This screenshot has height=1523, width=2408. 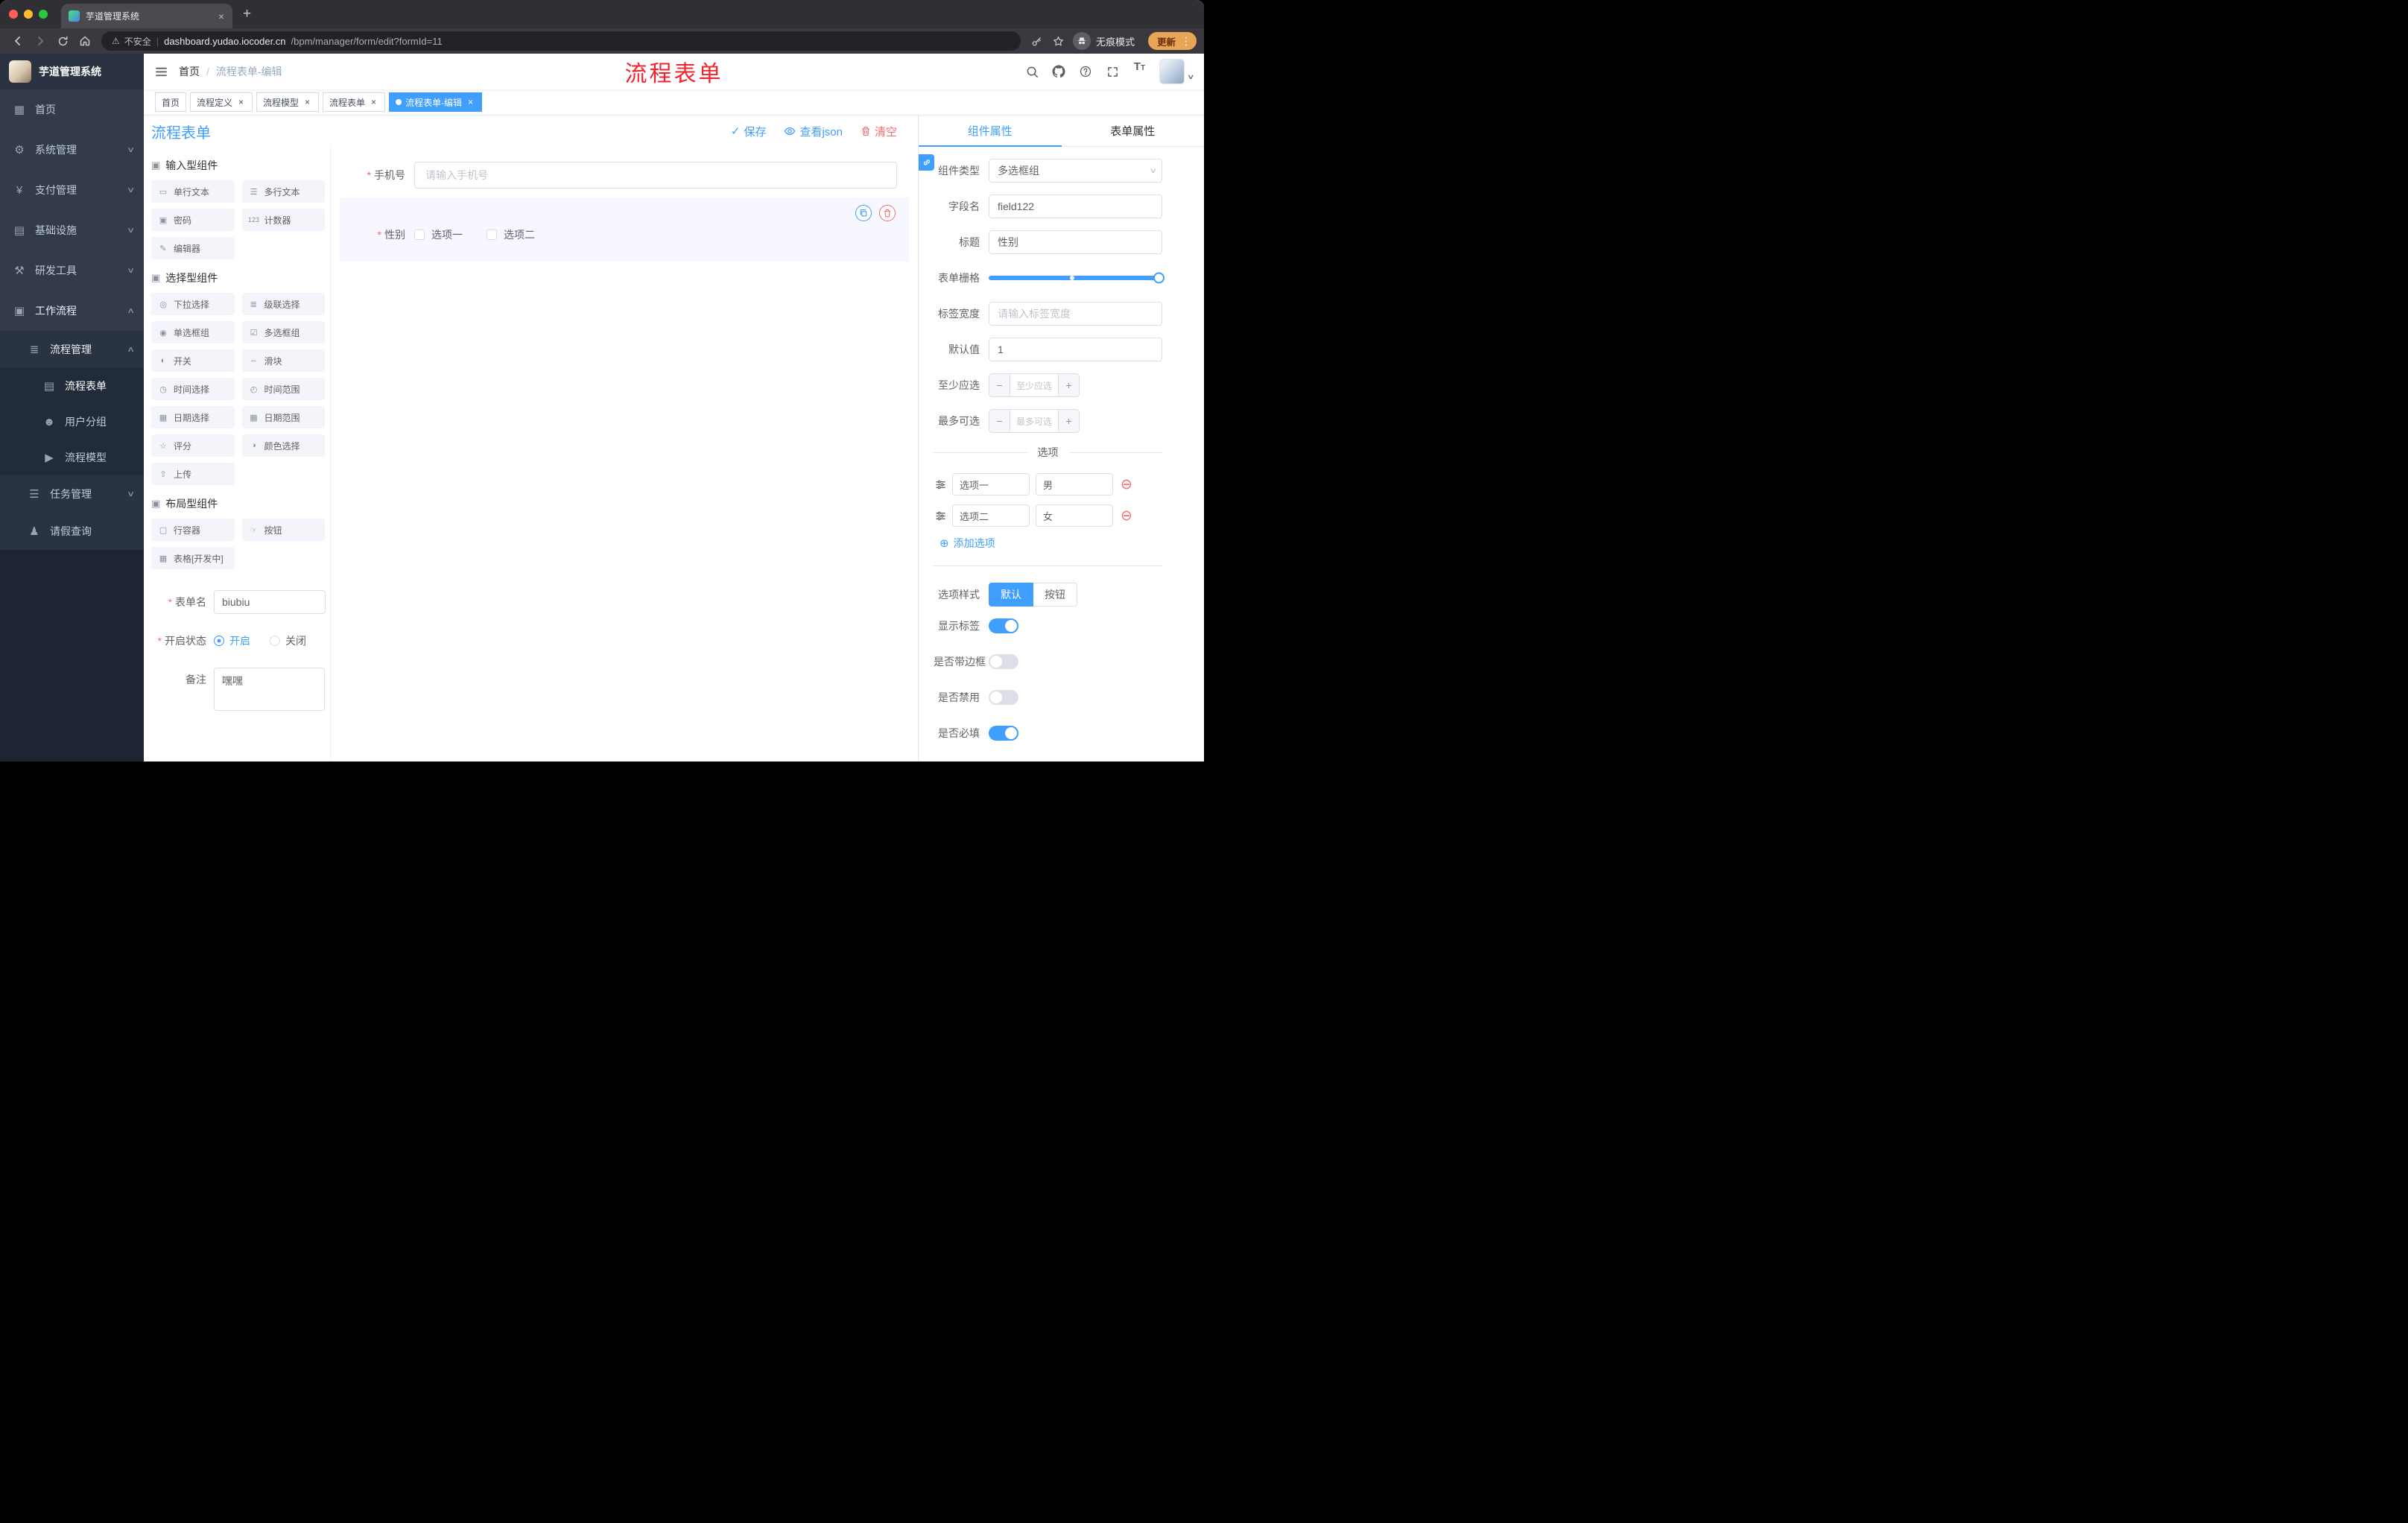 I want to click on sidebar-item-system: ⚙ 系统管理 ∨, so click(x=72, y=150).